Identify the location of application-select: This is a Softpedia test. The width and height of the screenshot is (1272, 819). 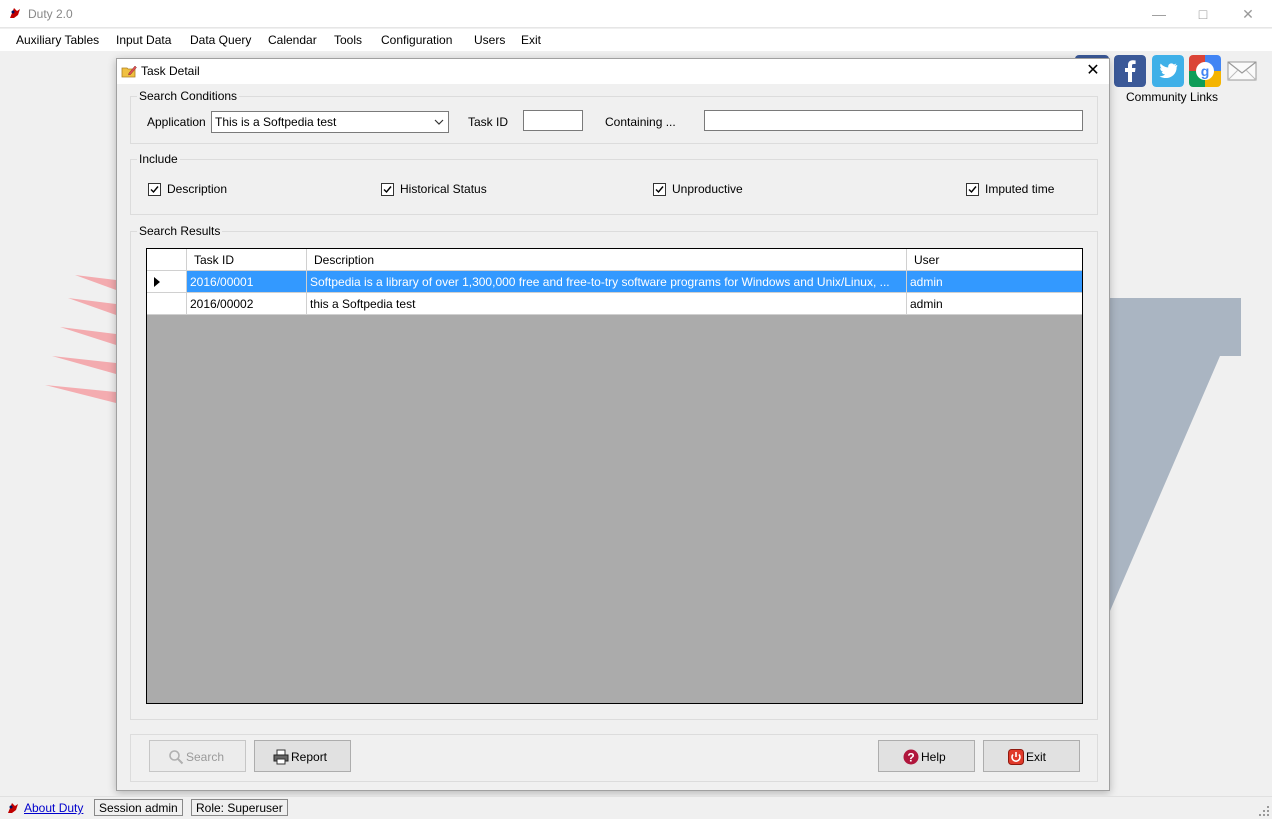
(330, 122).